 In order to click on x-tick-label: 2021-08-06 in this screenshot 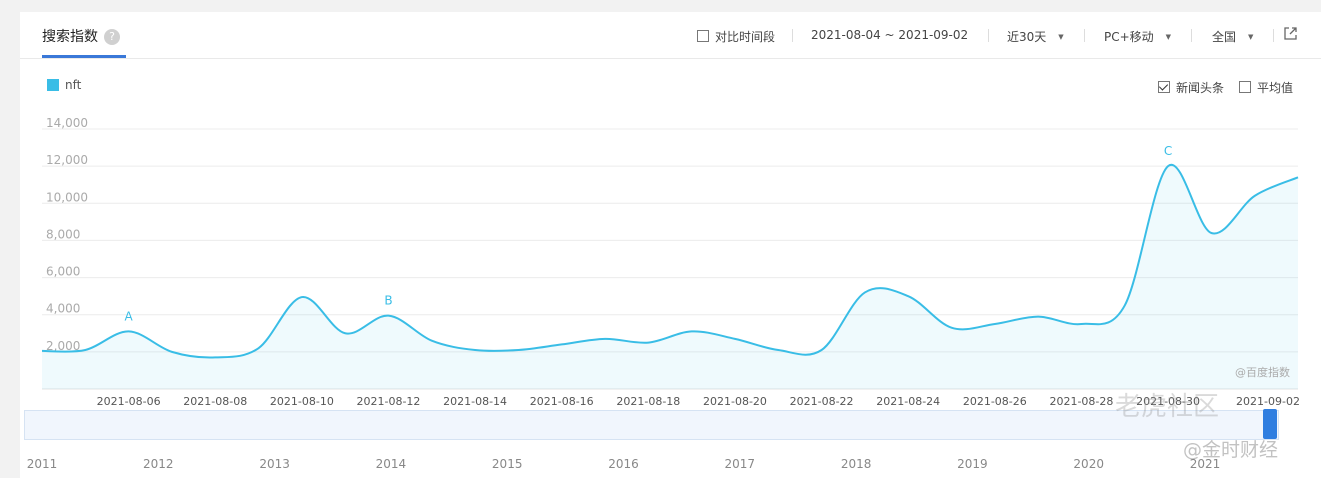, I will do `click(129, 401)`.